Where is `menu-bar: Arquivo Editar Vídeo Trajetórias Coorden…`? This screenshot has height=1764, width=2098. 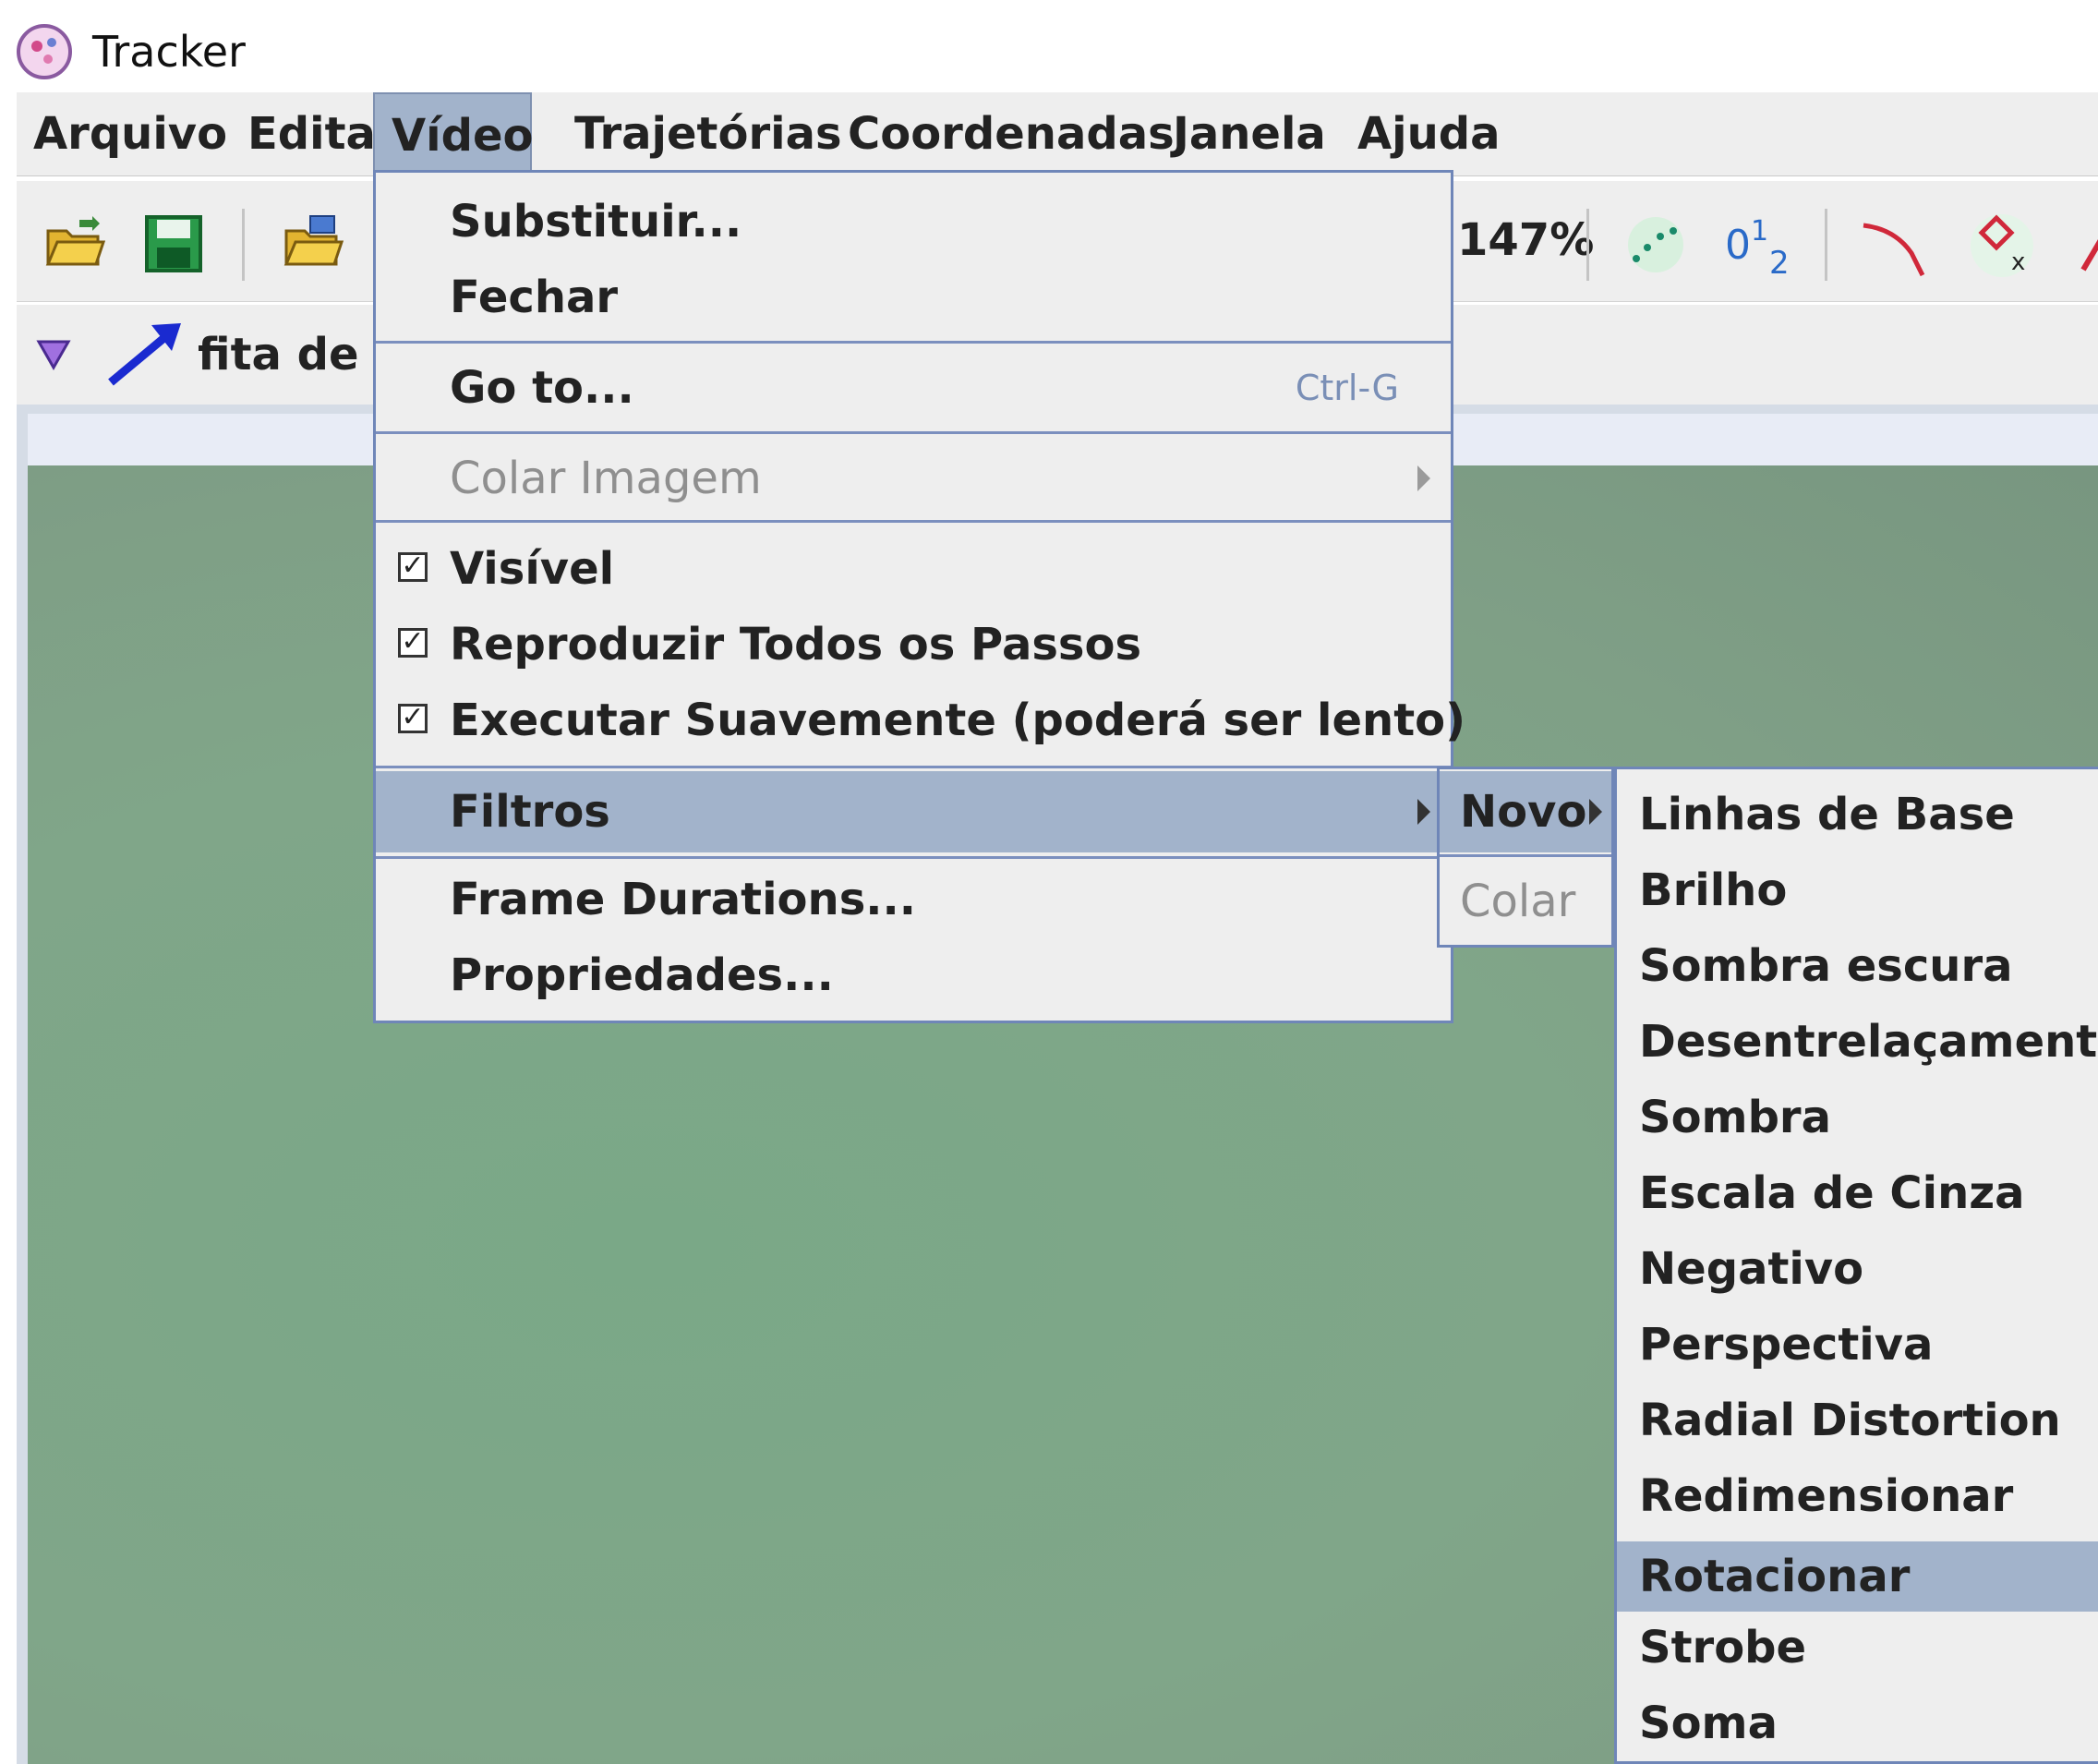
menu-bar: Arquivo Editar Vídeo Trajetórias Coorden… is located at coordinates (1057, 134).